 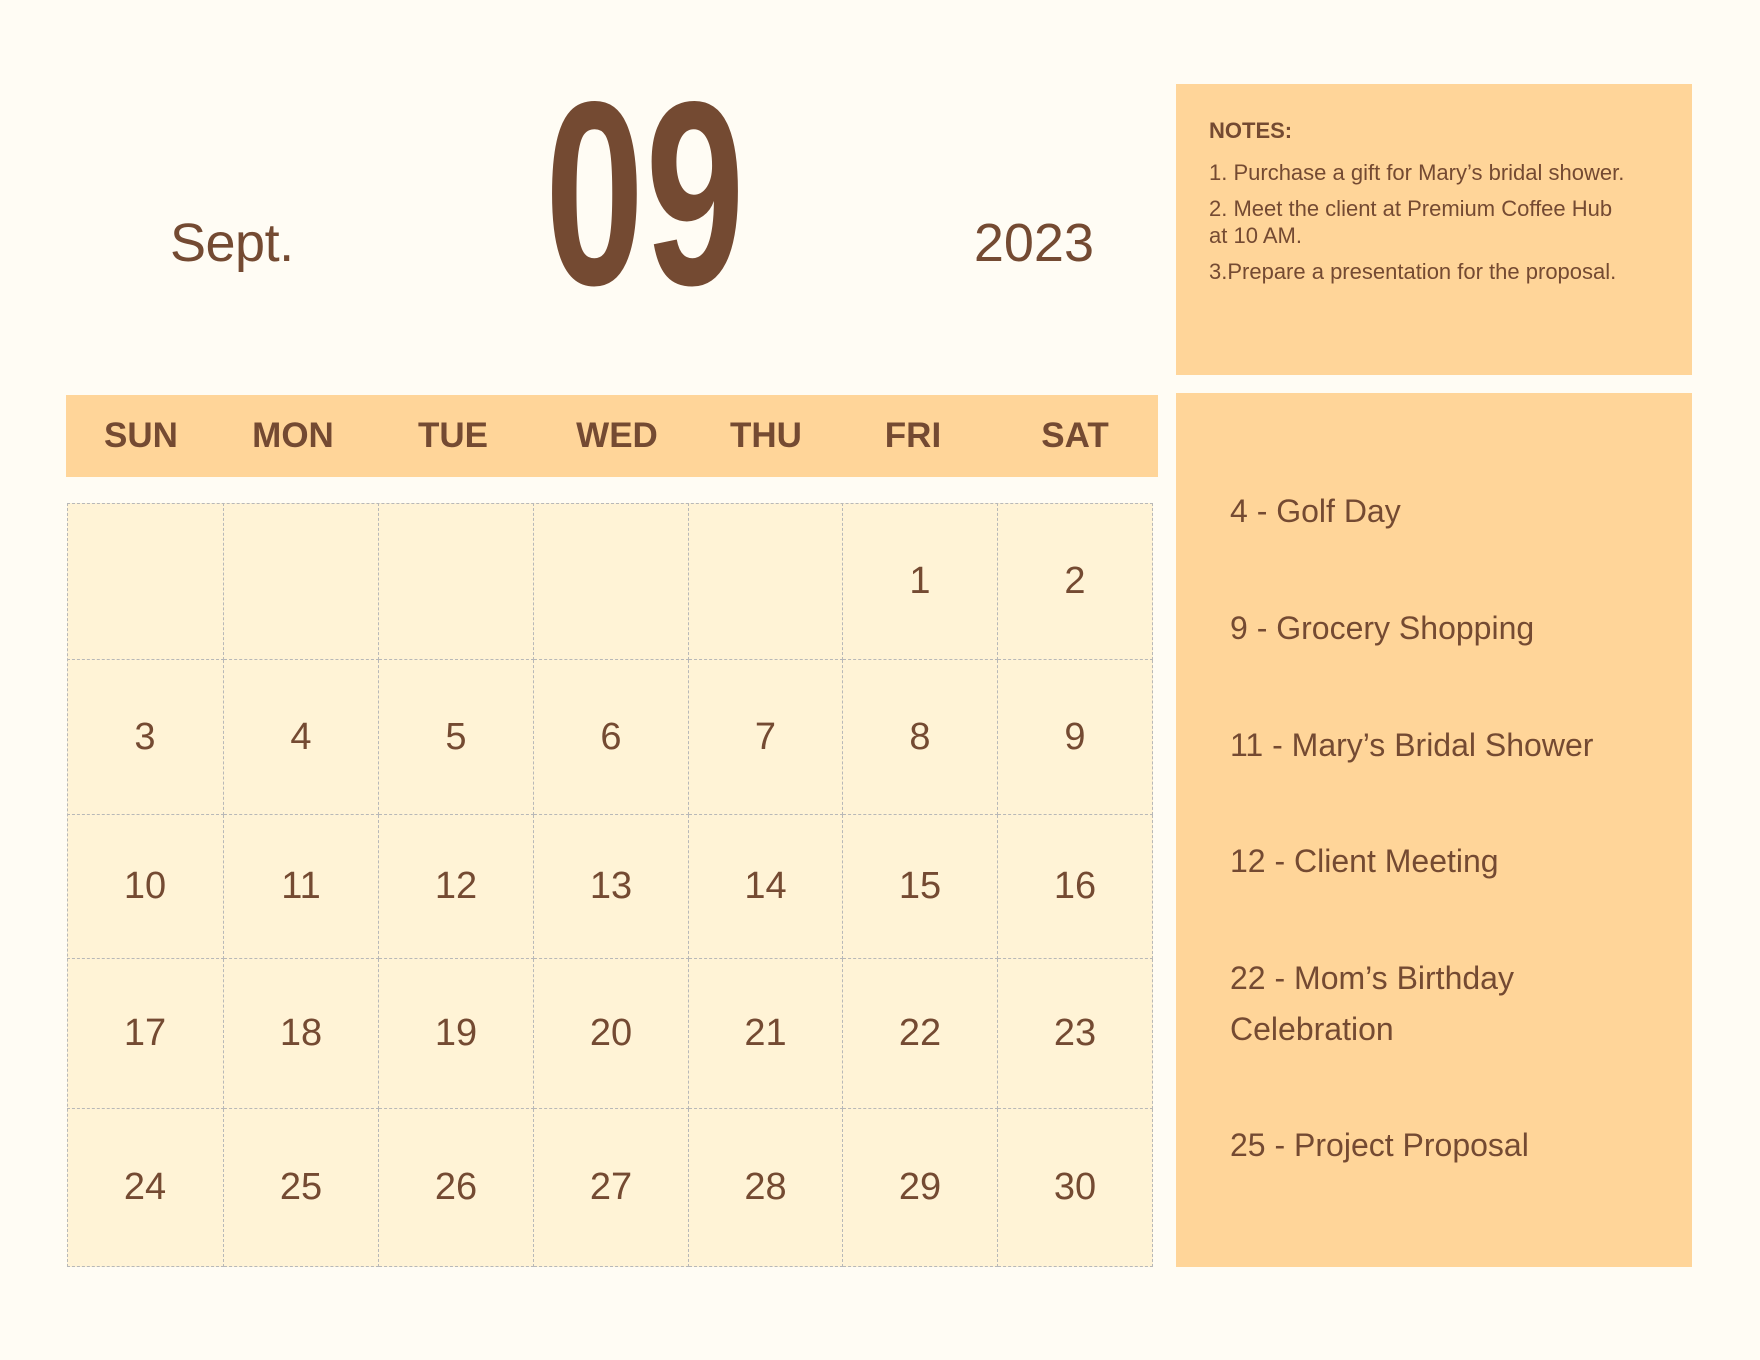 I want to click on day-cell: 20, so click(x=611, y=1034).